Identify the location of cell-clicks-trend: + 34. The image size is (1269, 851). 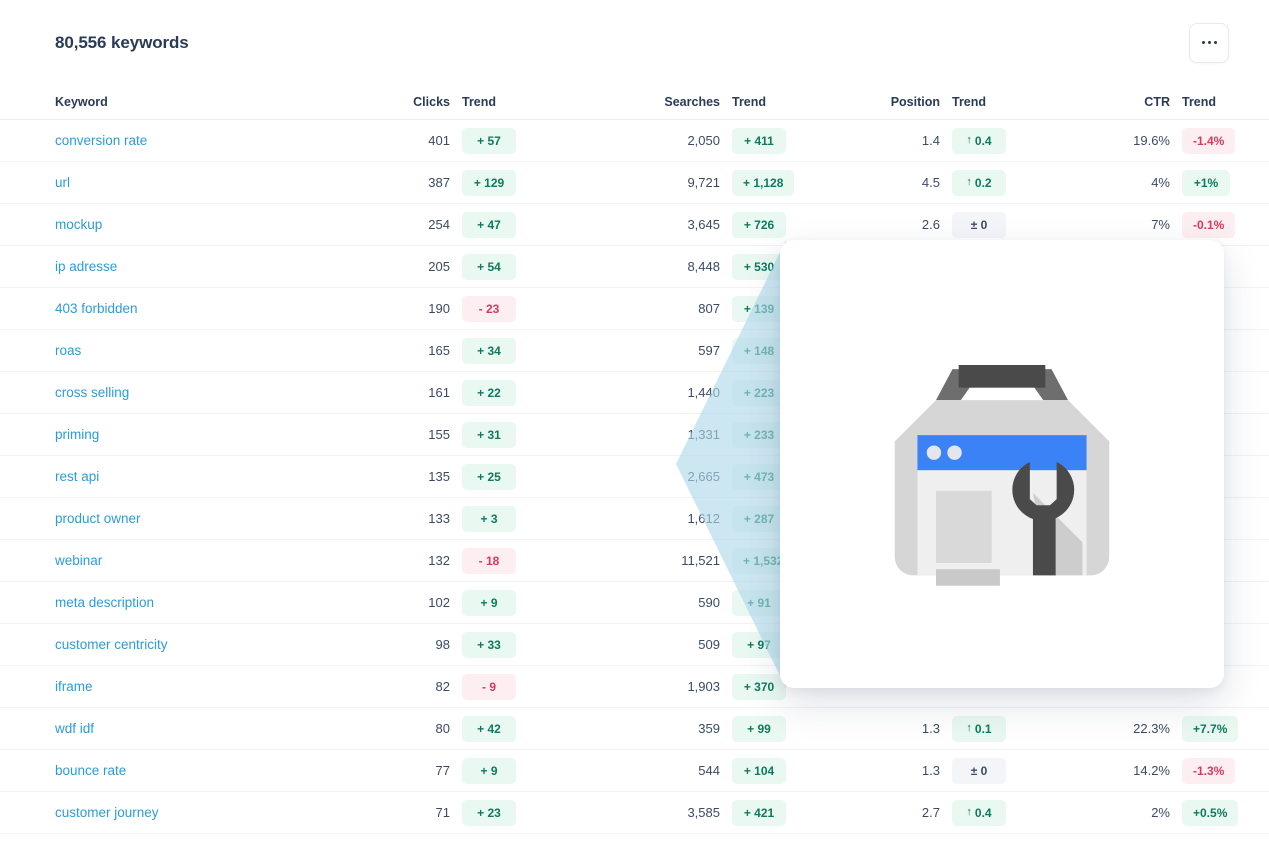
(535, 350).